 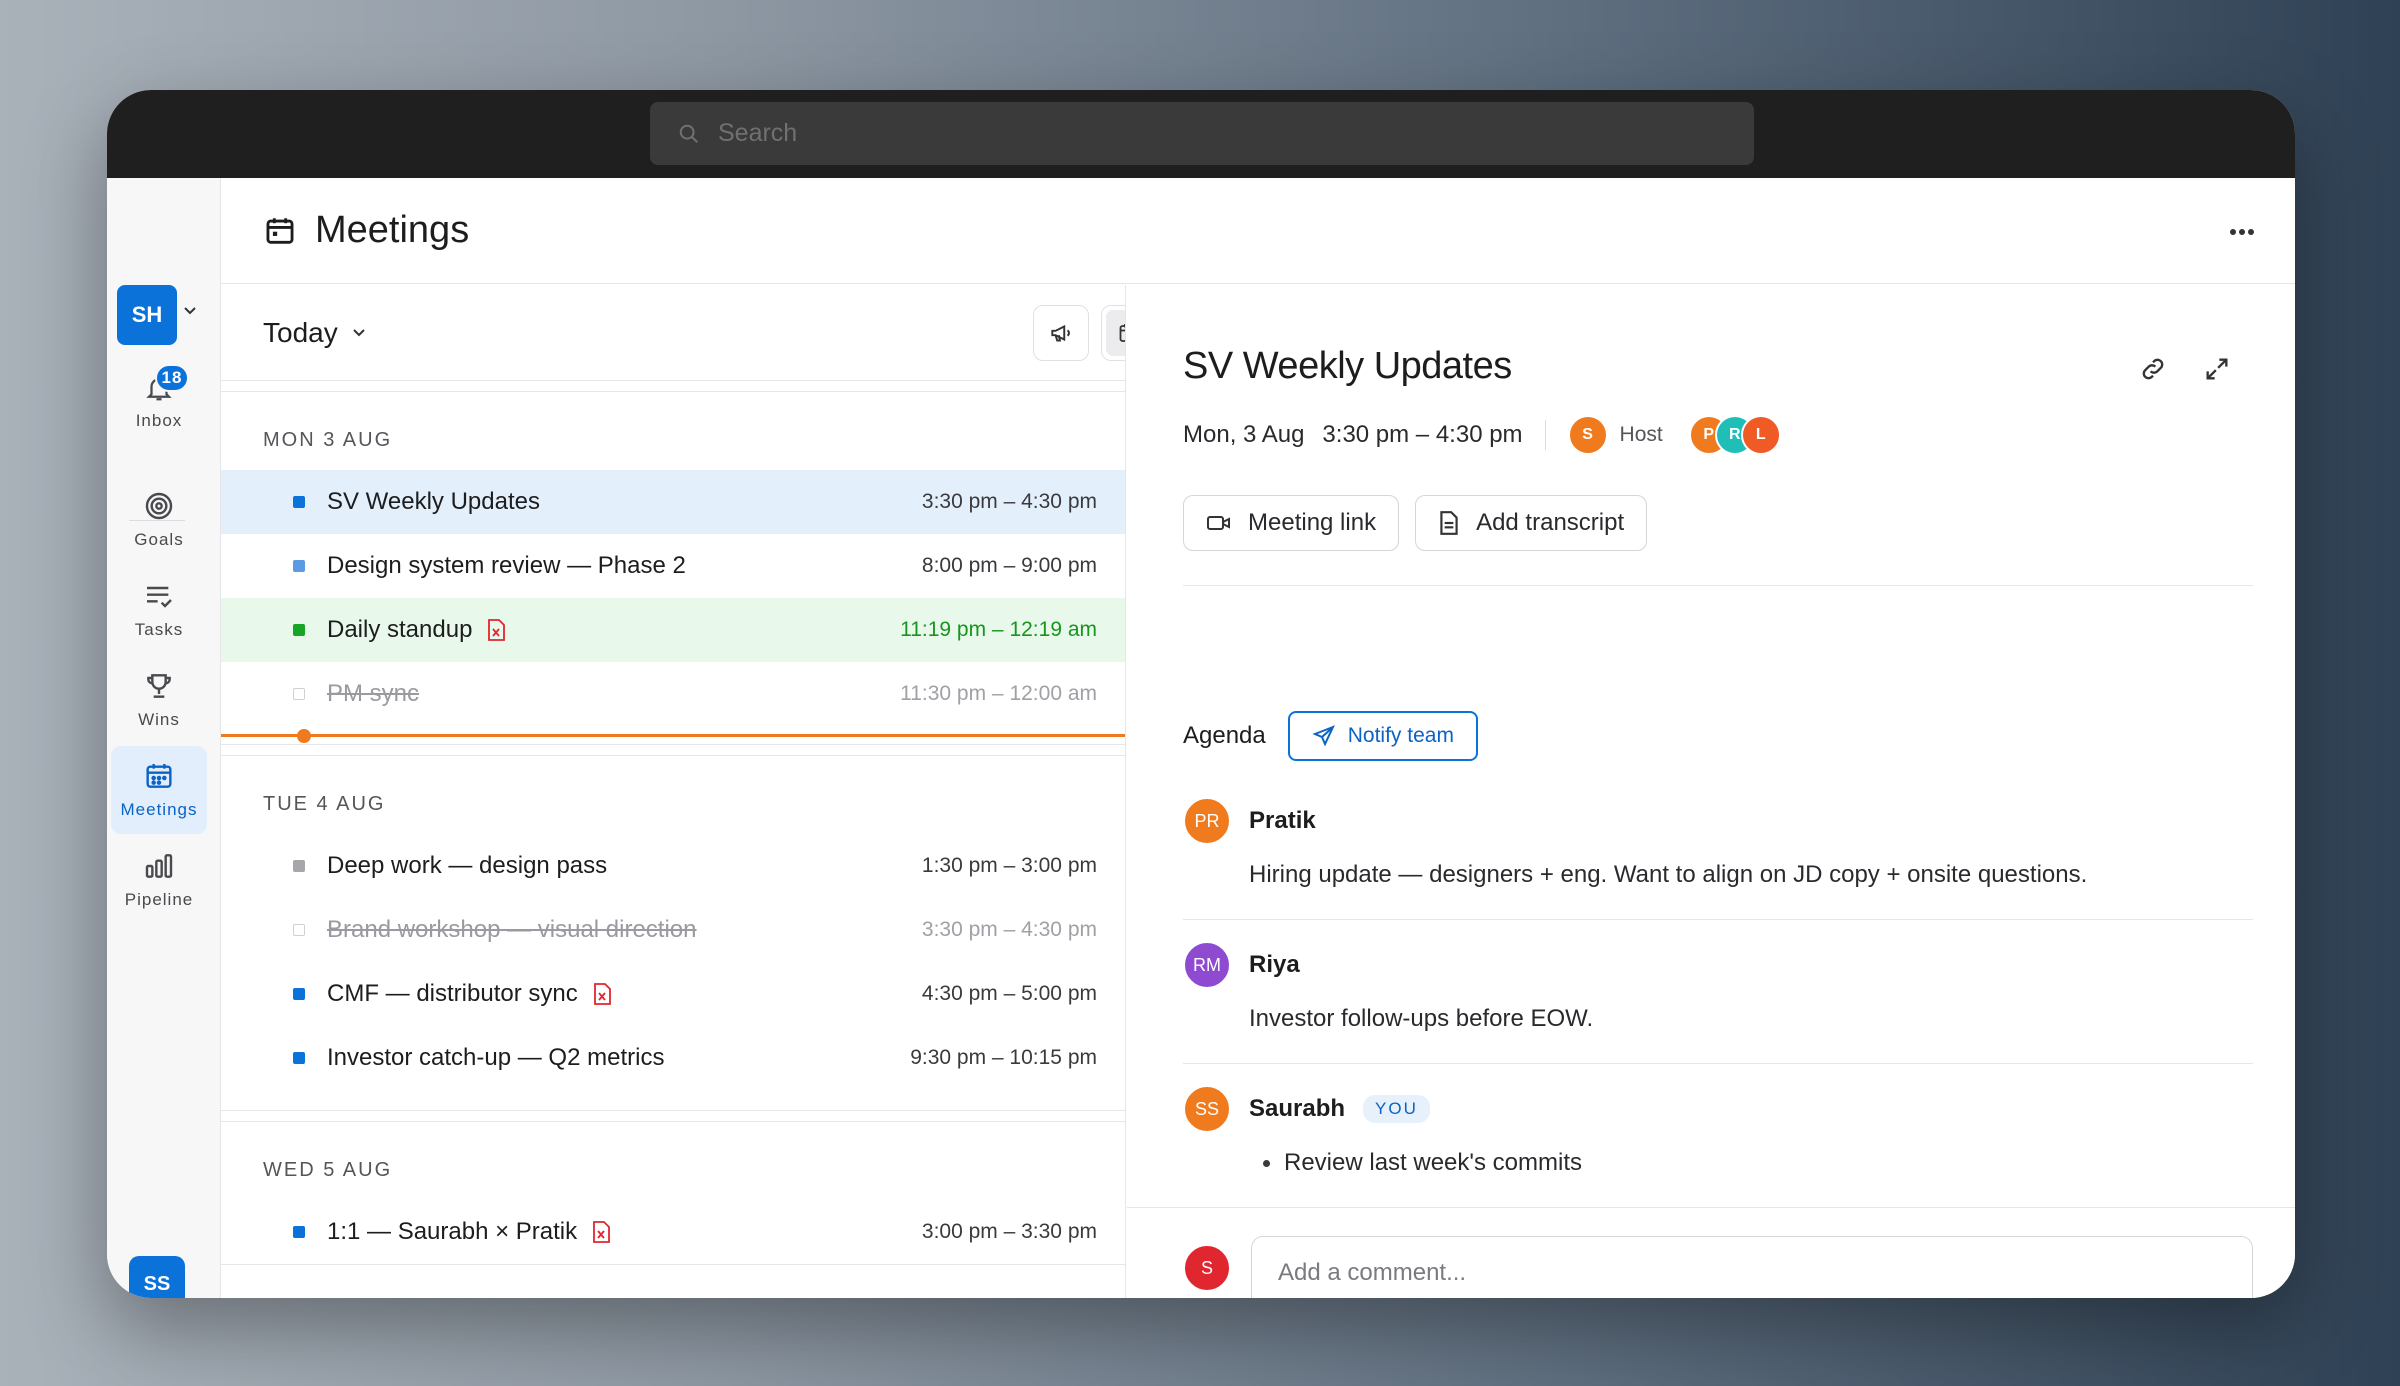 What do you see at coordinates (1009, 1231) in the screenshot?
I see `meeting-time: 3:00 pm – 3:30 pm` at bounding box center [1009, 1231].